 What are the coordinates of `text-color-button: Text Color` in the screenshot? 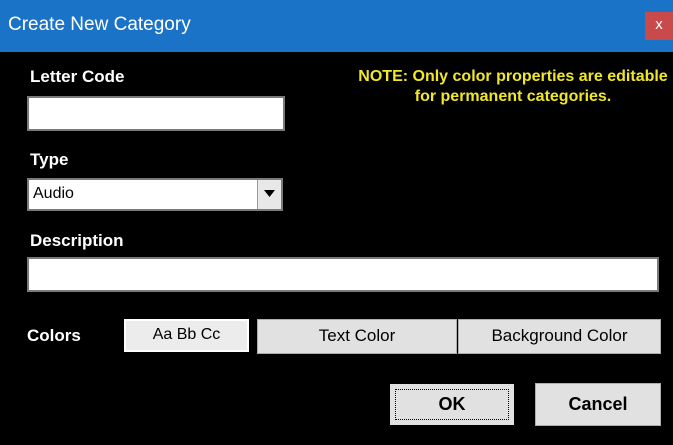 It's located at (357, 336).